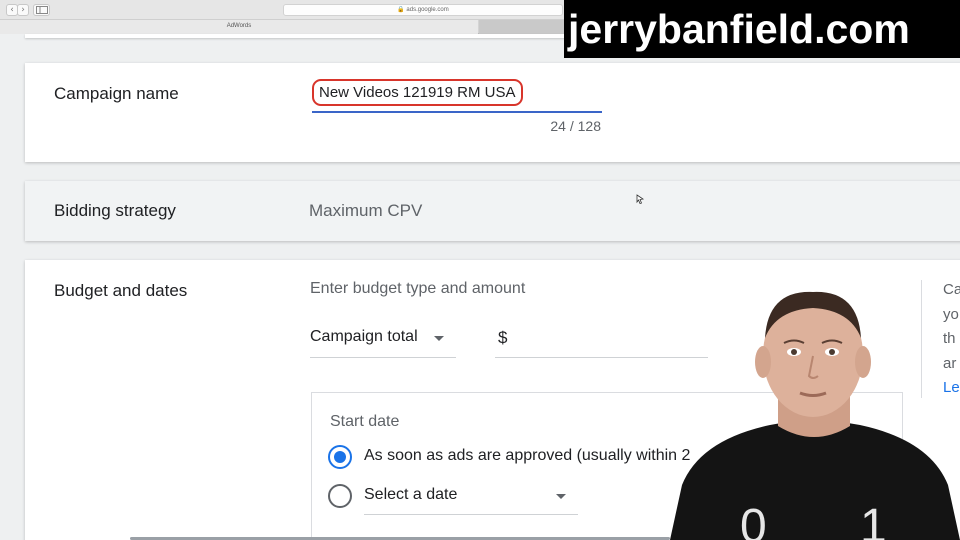 The height and width of the screenshot is (540, 960). I want to click on budget-type-select: Campaign total, so click(383, 341).